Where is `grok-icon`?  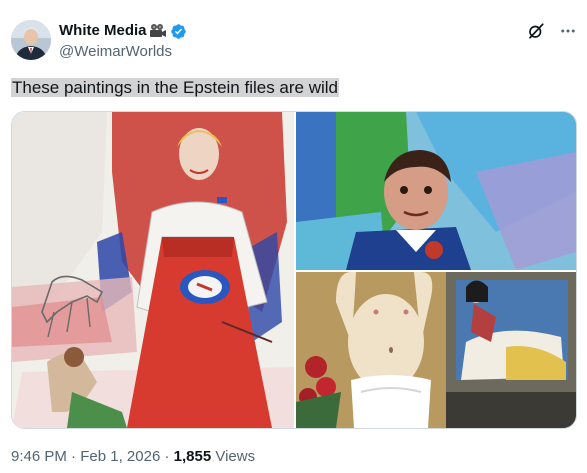
grok-icon is located at coordinates (536, 31).